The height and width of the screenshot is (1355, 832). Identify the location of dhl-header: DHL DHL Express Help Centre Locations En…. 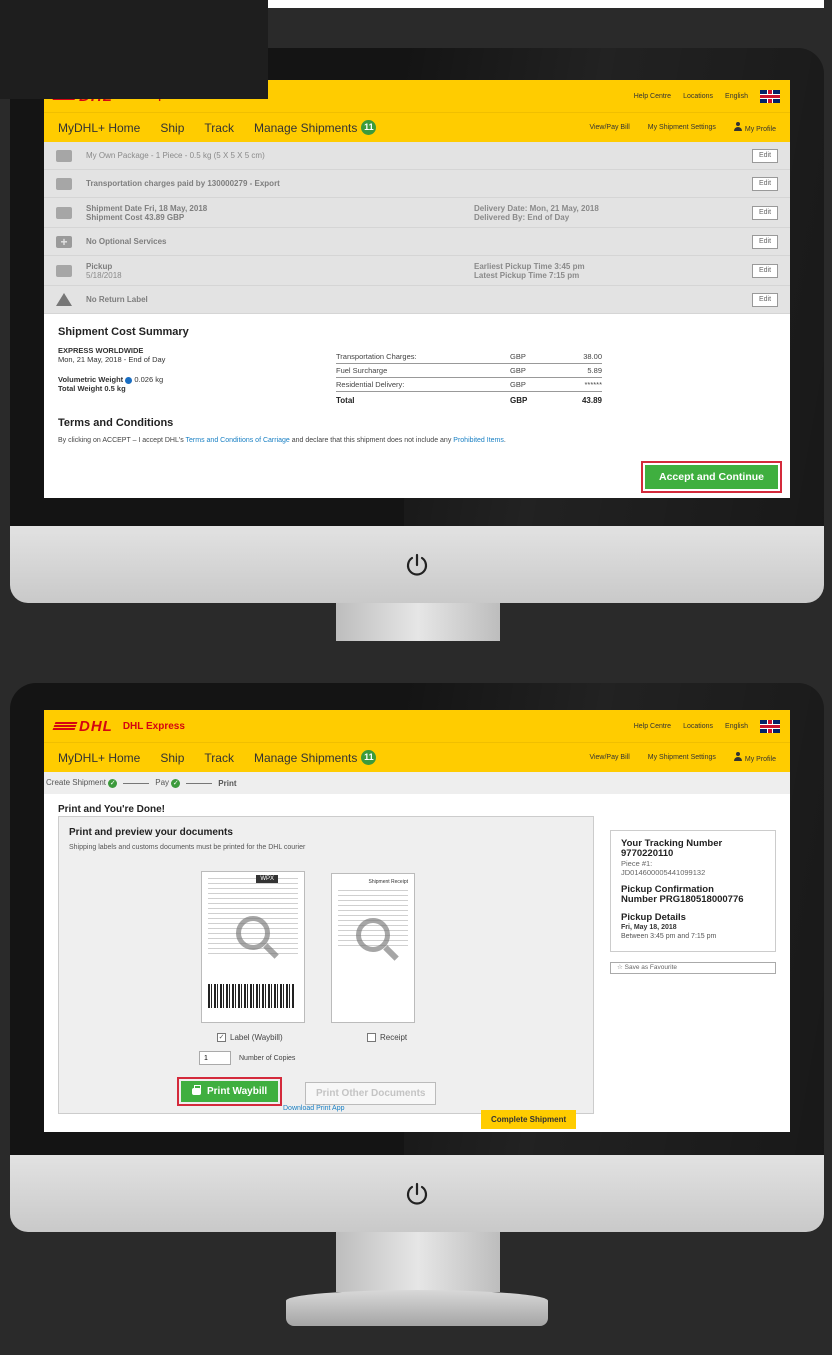
(417, 726).